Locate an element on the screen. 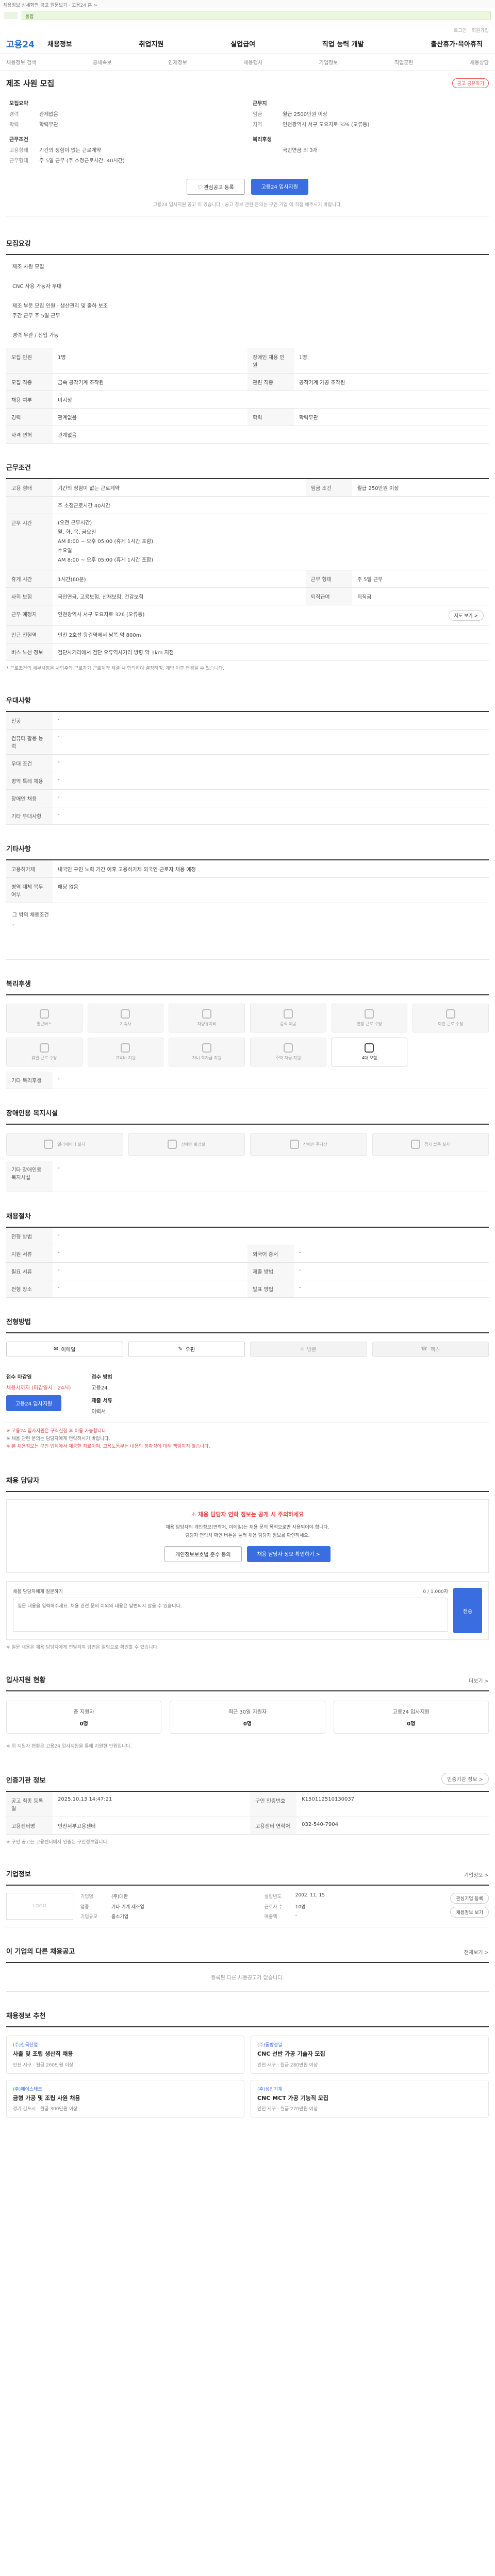 This screenshot has height=2576, width=495. subnav-item: 기업정보 is located at coordinates (328, 62).